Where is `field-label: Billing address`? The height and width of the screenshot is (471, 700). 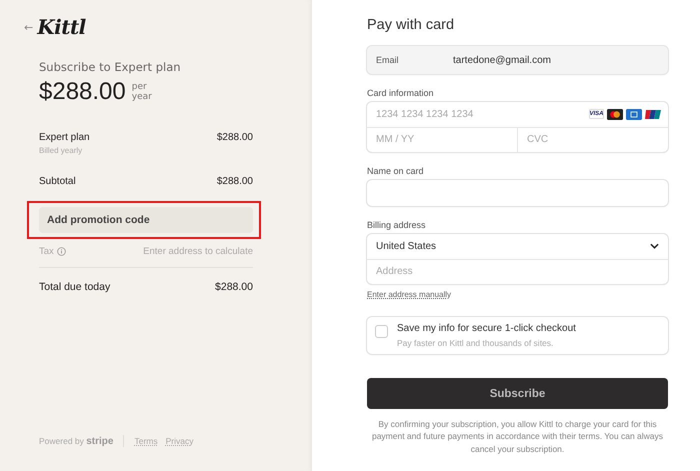
field-label: Billing address is located at coordinates (397, 225).